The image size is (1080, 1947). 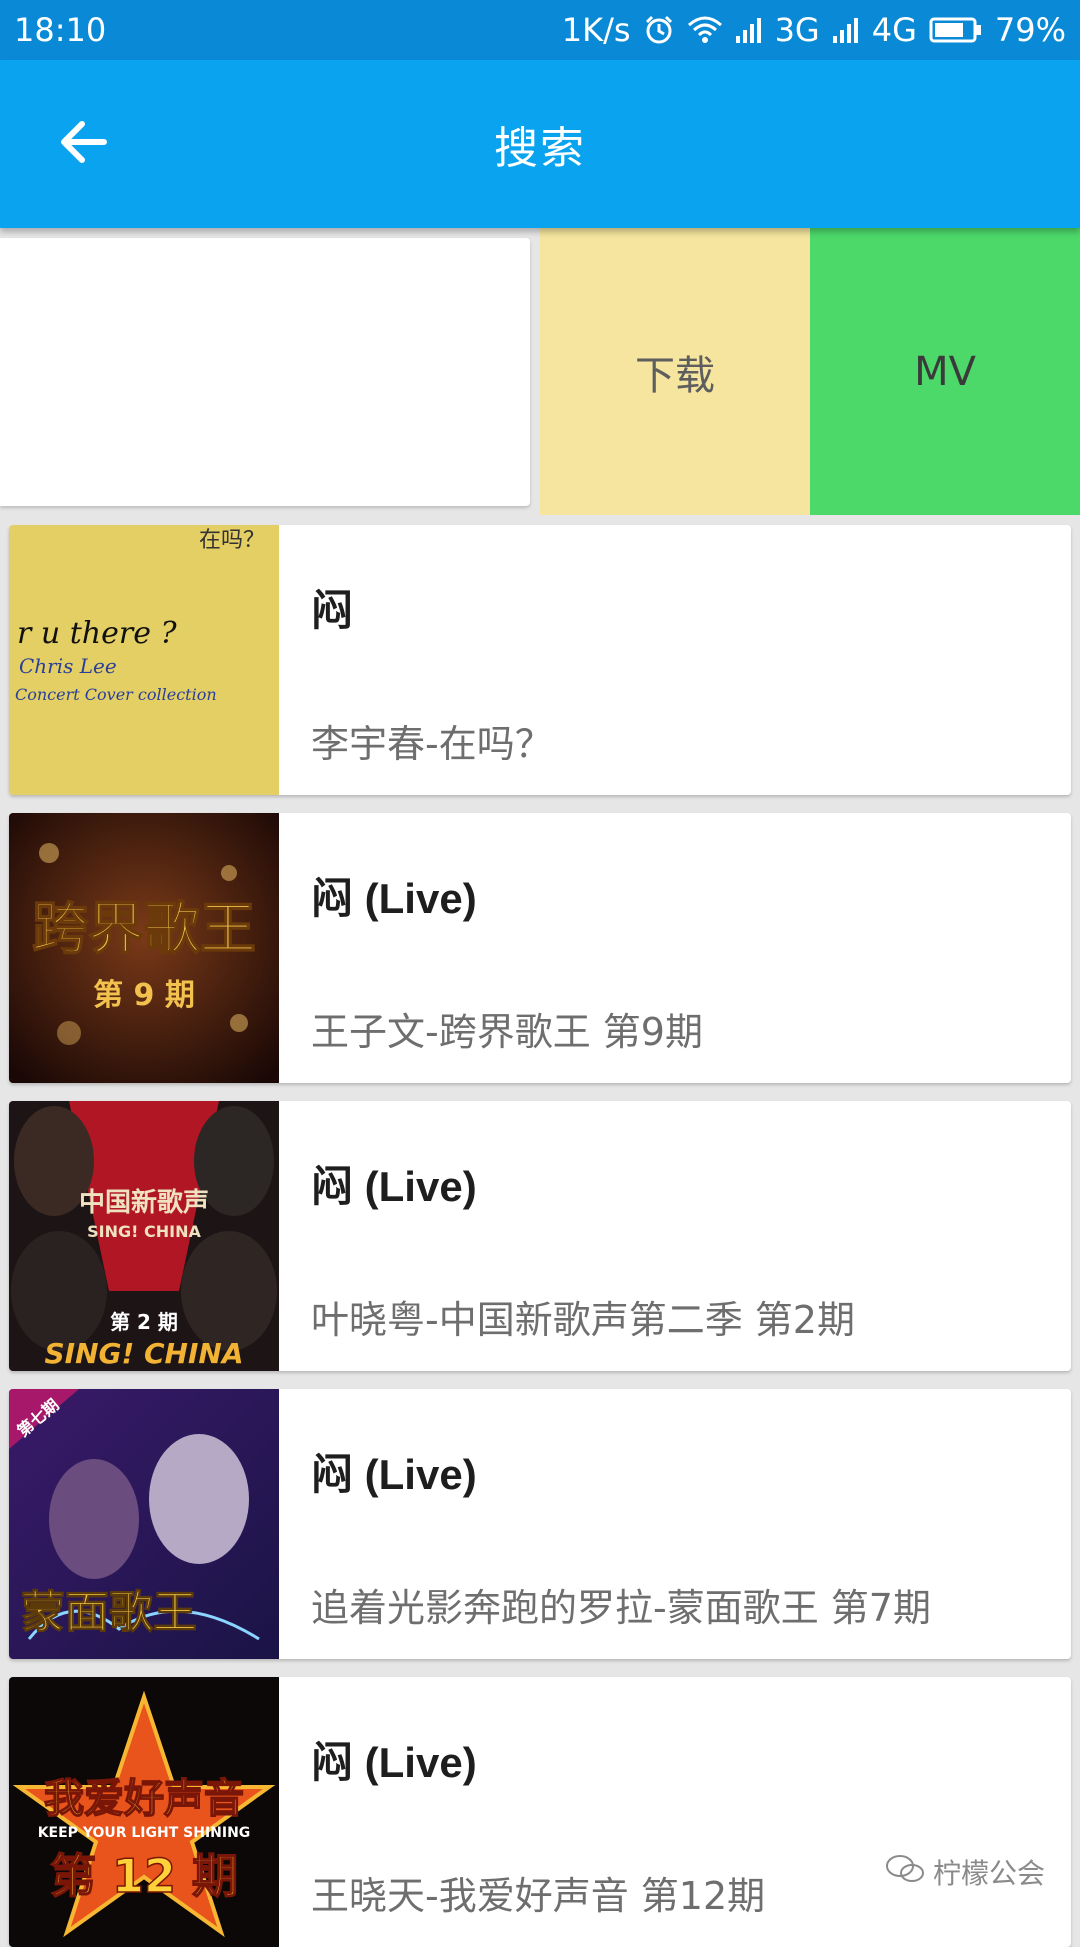 I want to click on status-time: 18:10, so click(x=60, y=30).